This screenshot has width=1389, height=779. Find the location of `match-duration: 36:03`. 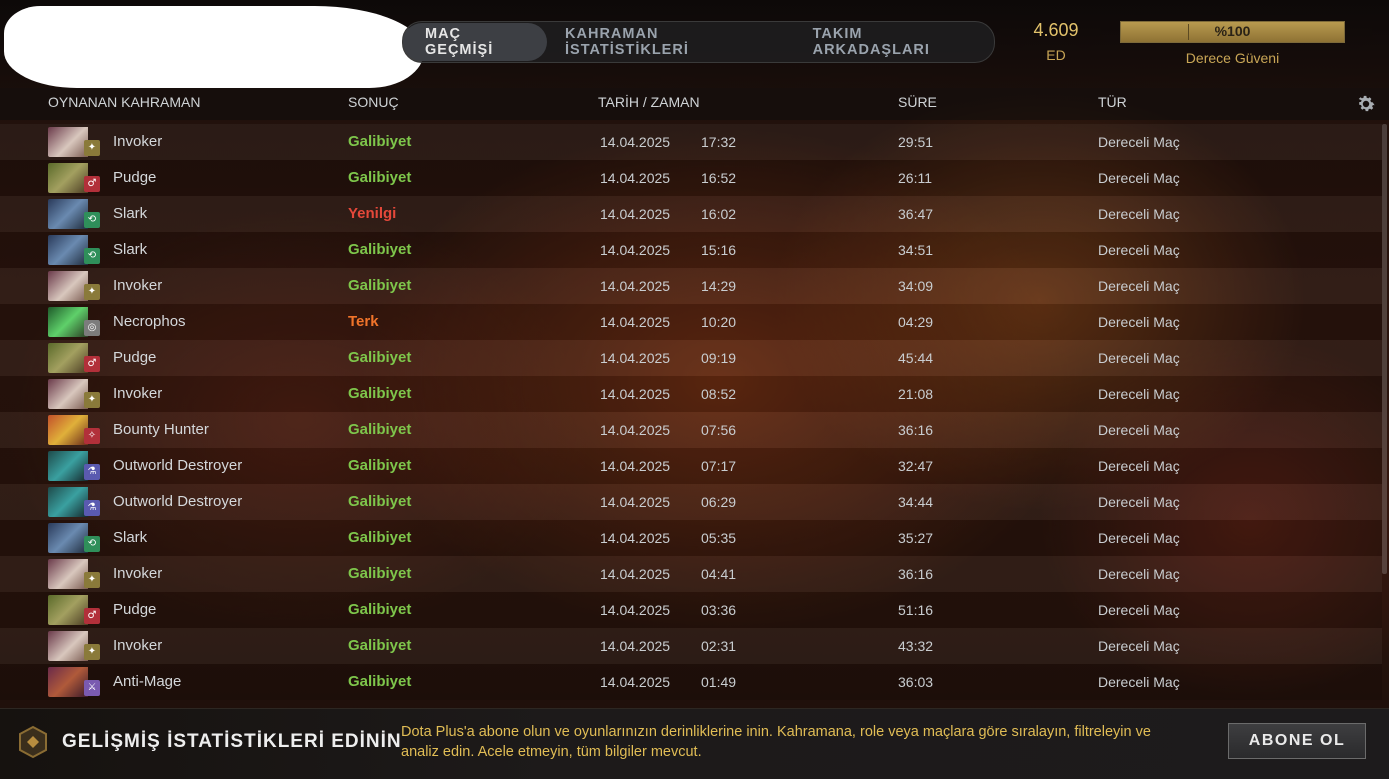

match-duration: 36:03 is located at coordinates (916, 682).